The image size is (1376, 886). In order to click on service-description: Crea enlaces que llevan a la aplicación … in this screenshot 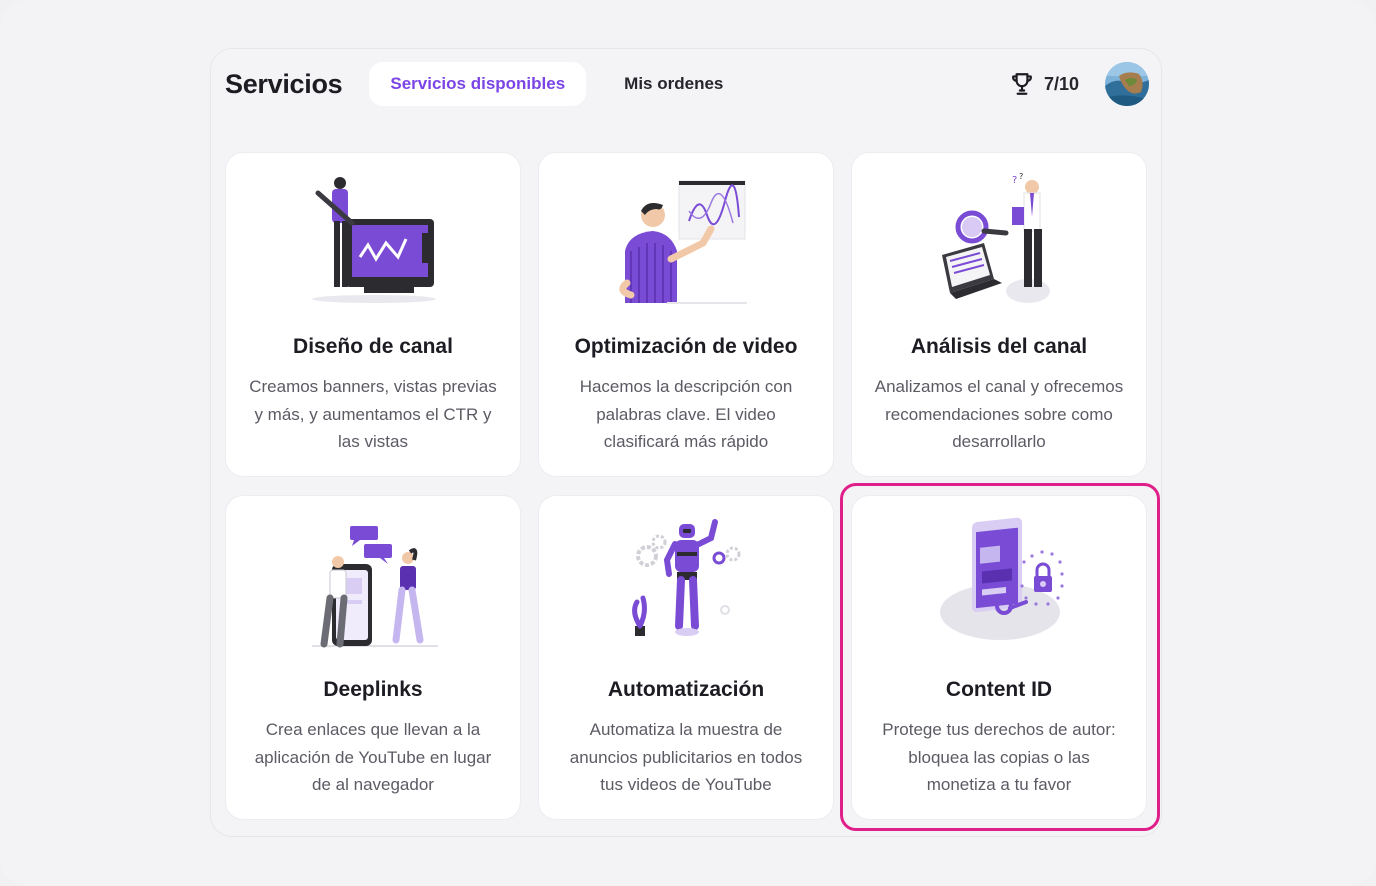, I will do `click(373, 757)`.